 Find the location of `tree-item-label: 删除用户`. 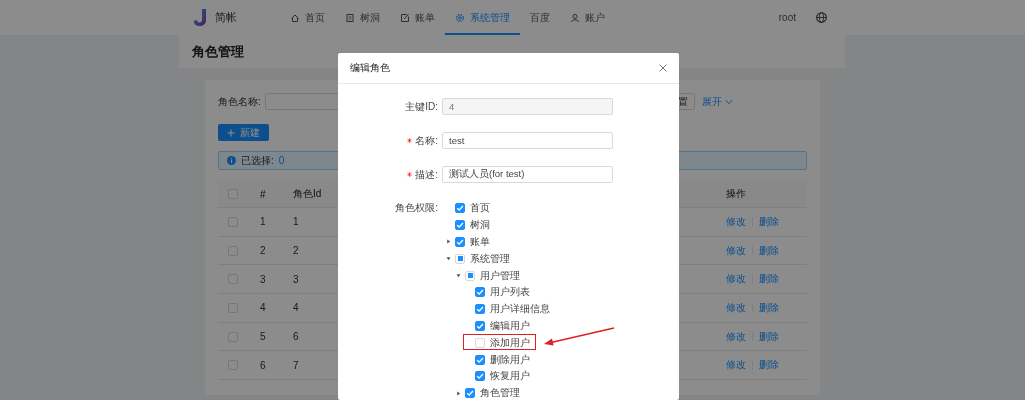

tree-item-label: 删除用户 is located at coordinates (510, 359).